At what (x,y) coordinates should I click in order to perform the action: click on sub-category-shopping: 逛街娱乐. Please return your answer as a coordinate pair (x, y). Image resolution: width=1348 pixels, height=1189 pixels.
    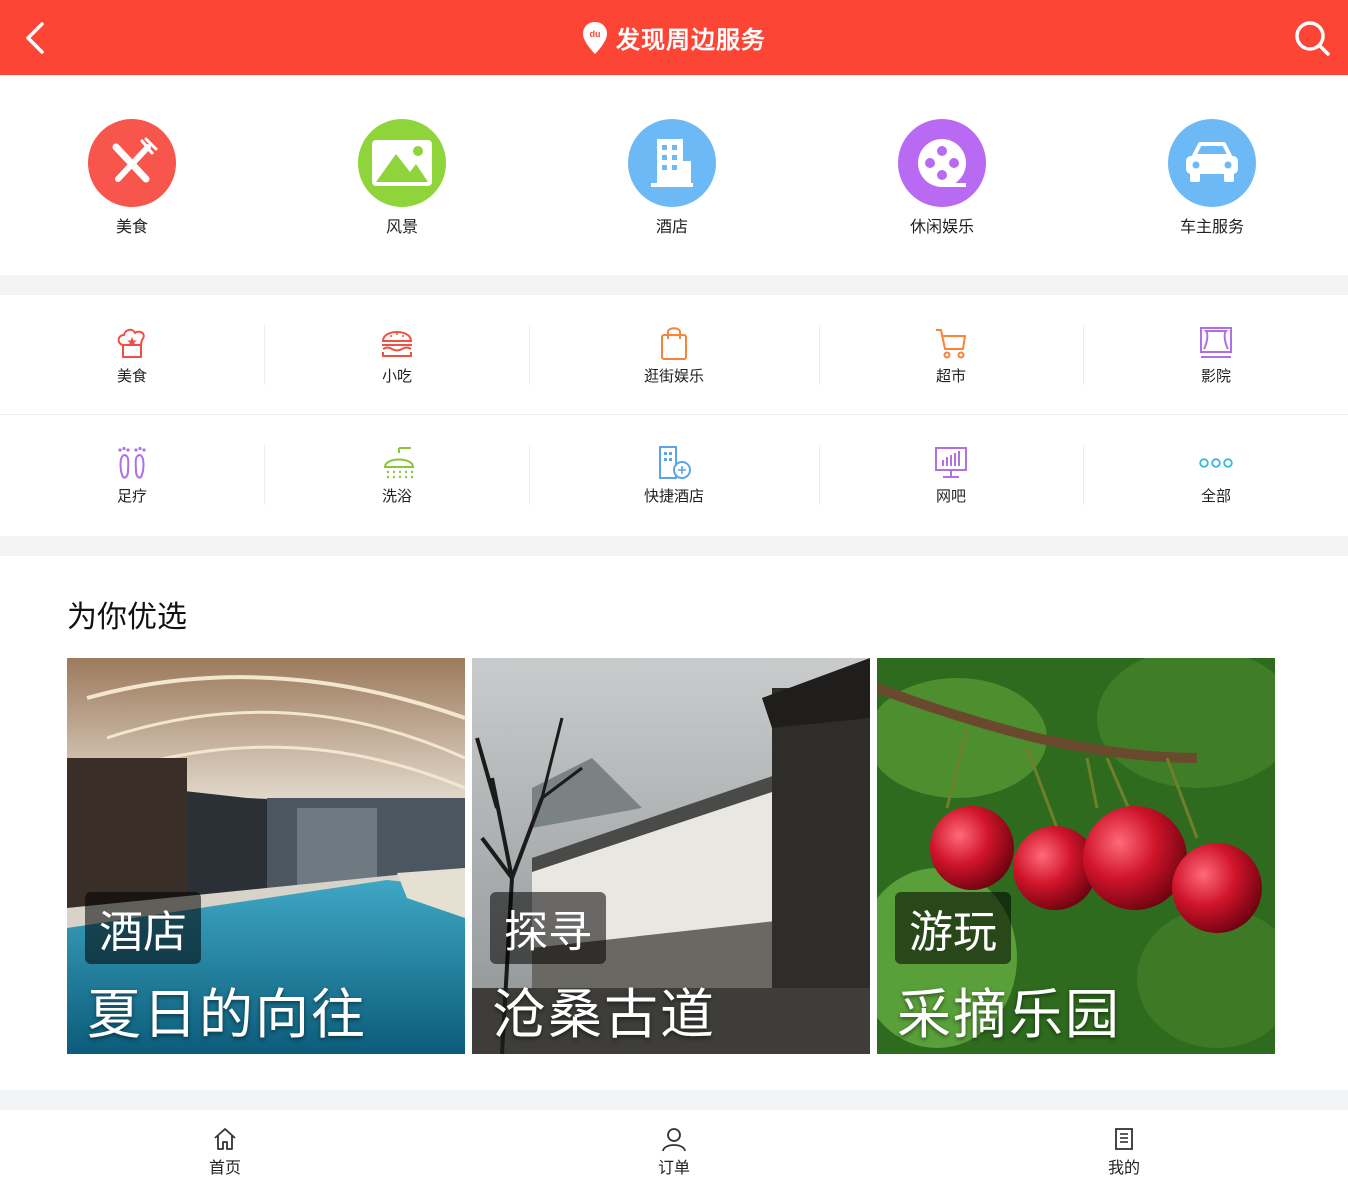
    Looking at the image, I should click on (674, 355).